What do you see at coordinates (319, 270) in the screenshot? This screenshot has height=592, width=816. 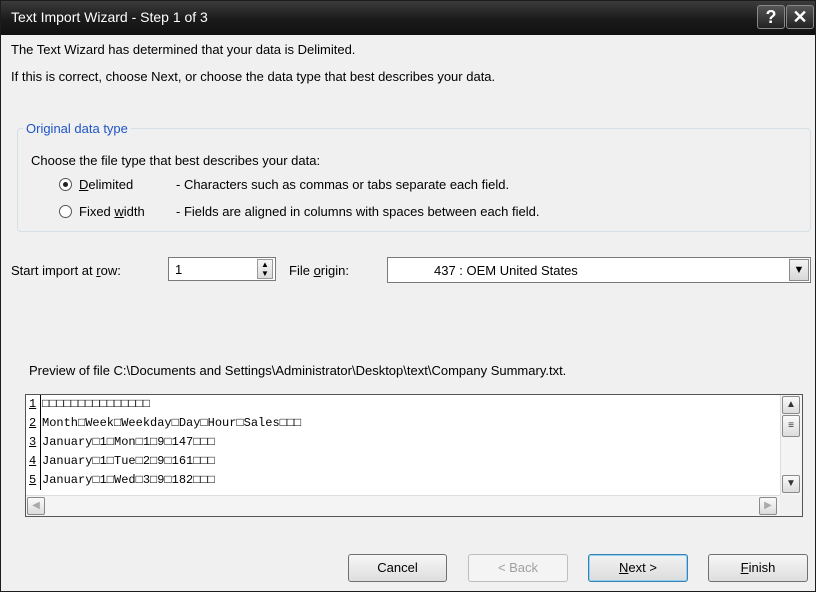 I see `file-origin-label: File origin:` at bounding box center [319, 270].